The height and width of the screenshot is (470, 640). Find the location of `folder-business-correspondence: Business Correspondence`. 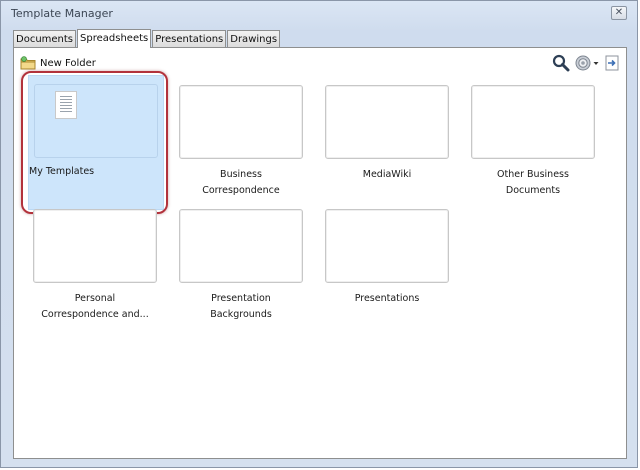

folder-business-correspondence: Business Correspondence is located at coordinates (241, 142).